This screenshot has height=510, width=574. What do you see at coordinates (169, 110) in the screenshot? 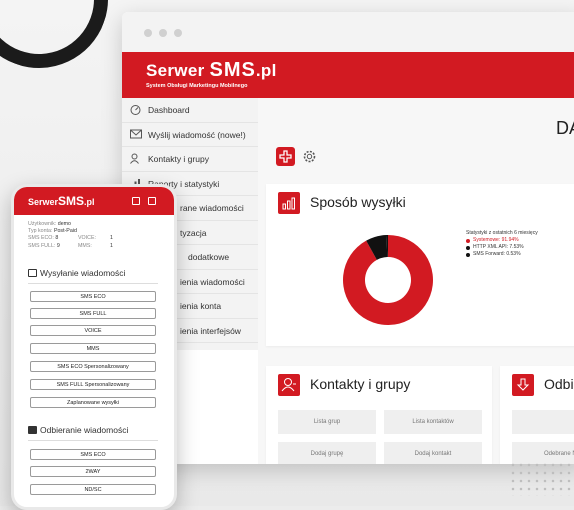
I see `sidebar-item-label: Dashboard` at bounding box center [169, 110].